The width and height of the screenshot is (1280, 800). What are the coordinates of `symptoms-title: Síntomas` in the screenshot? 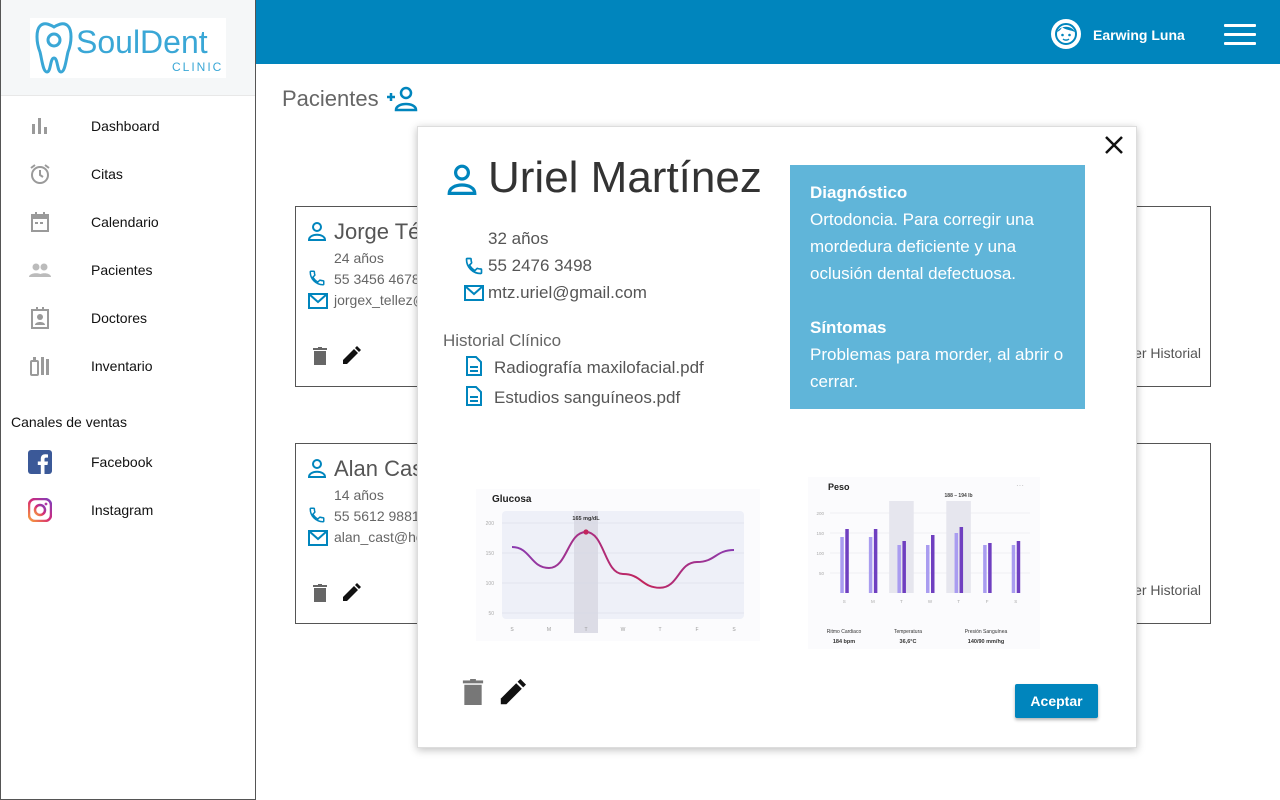 It's located at (848, 327).